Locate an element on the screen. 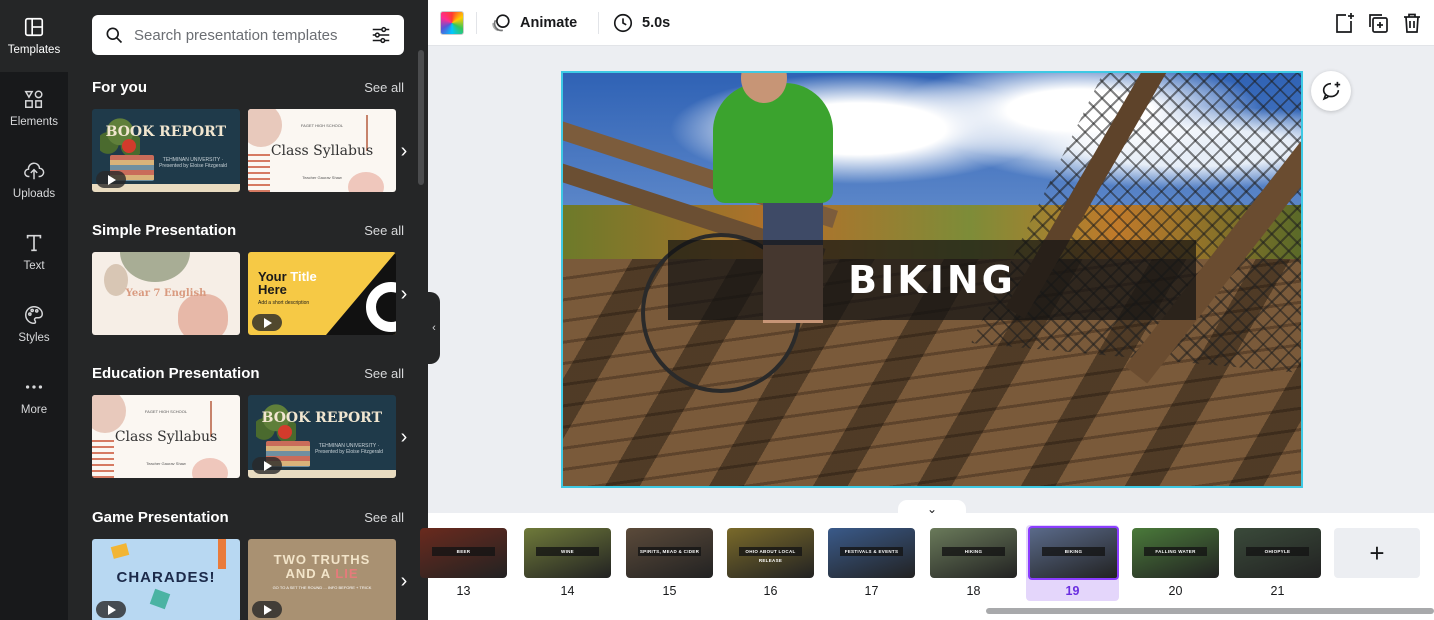  page-thumbnail-title: WINE is located at coordinates (567, 551).